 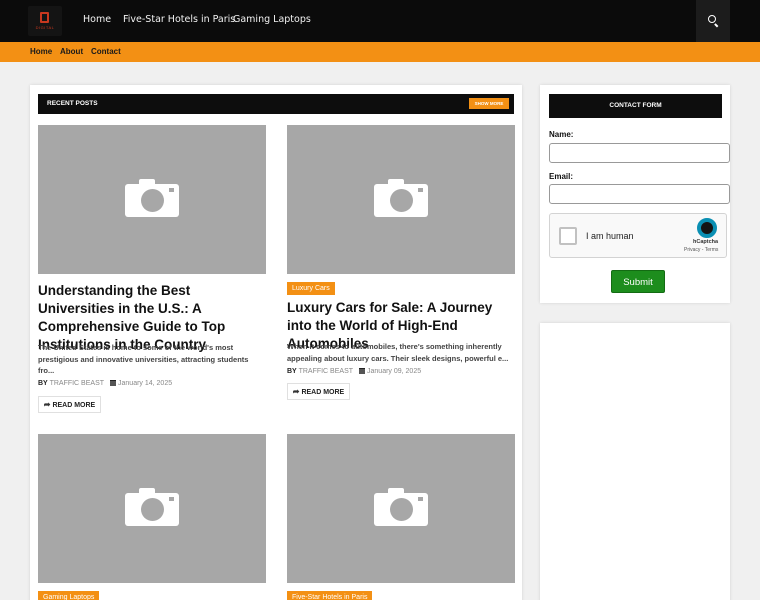 What do you see at coordinates (41, 51) in the screenshot?
I see `subnav-home: Home` at bounding box center [41, 51].